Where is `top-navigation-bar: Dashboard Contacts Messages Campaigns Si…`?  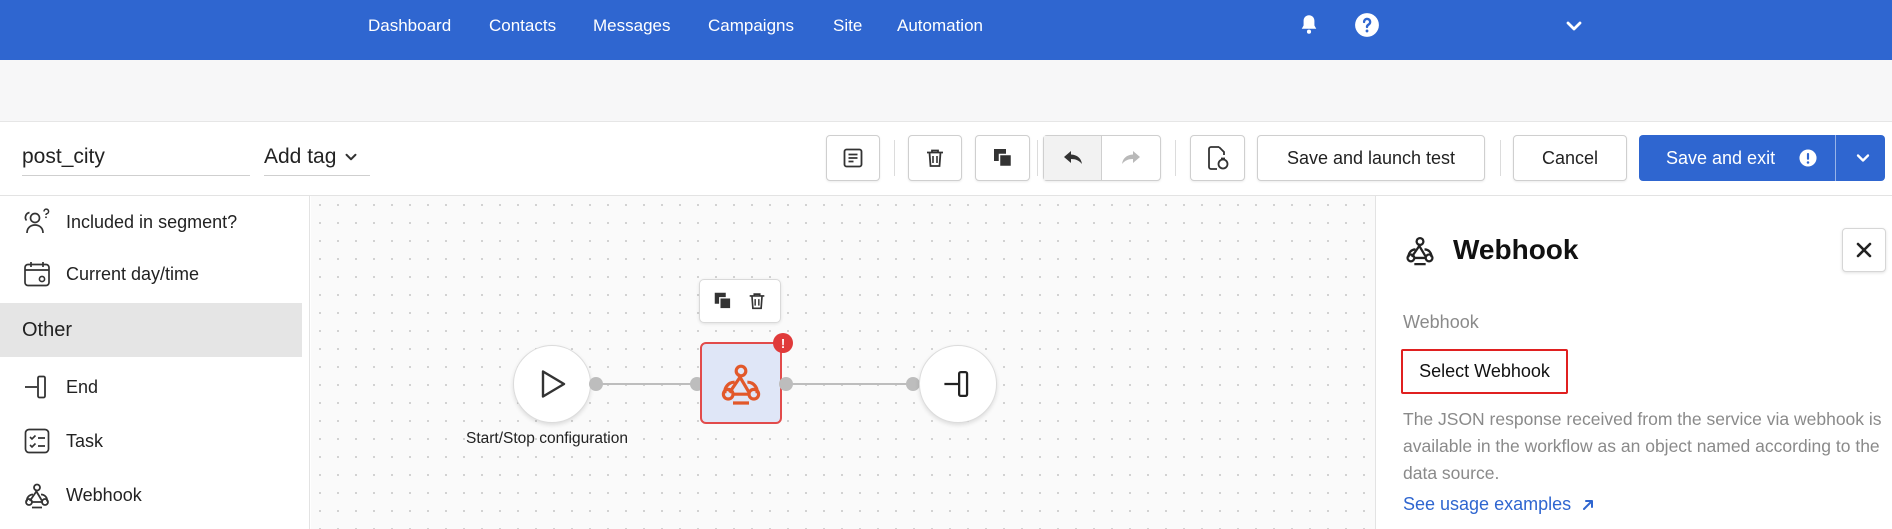 top-navigation-bar: Dashboard Contacts Messages Campaigns Si… is located at coordinates (946, 30).